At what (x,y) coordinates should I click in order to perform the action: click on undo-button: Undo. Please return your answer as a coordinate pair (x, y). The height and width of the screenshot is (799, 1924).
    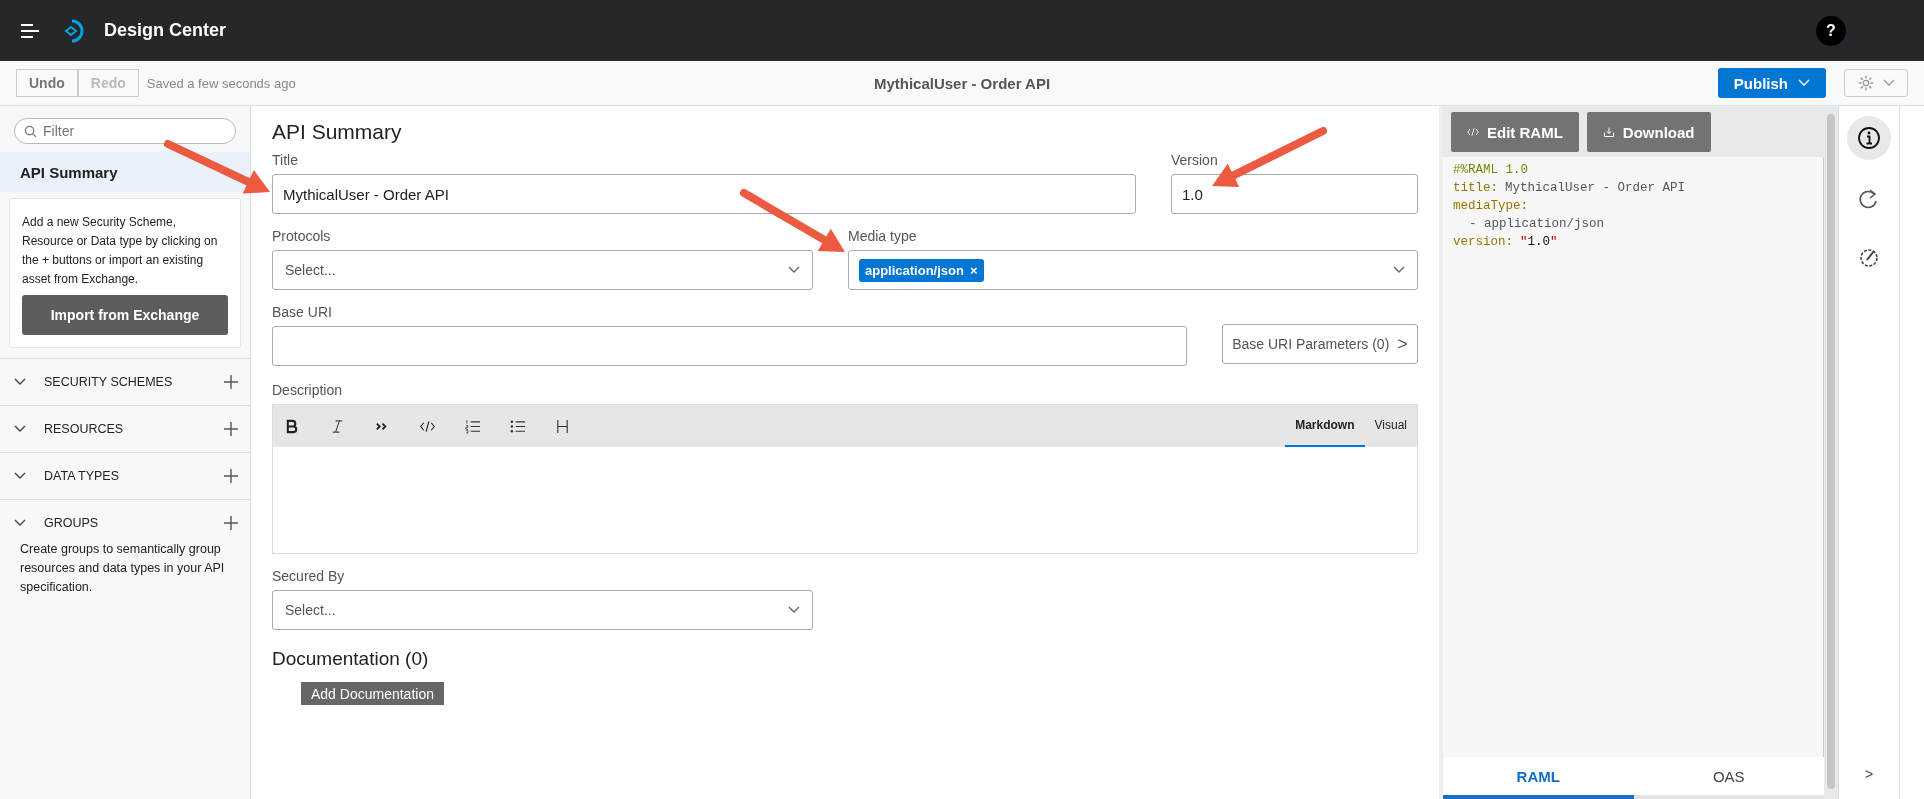
    Looking at the image, I should click on (47, 83).